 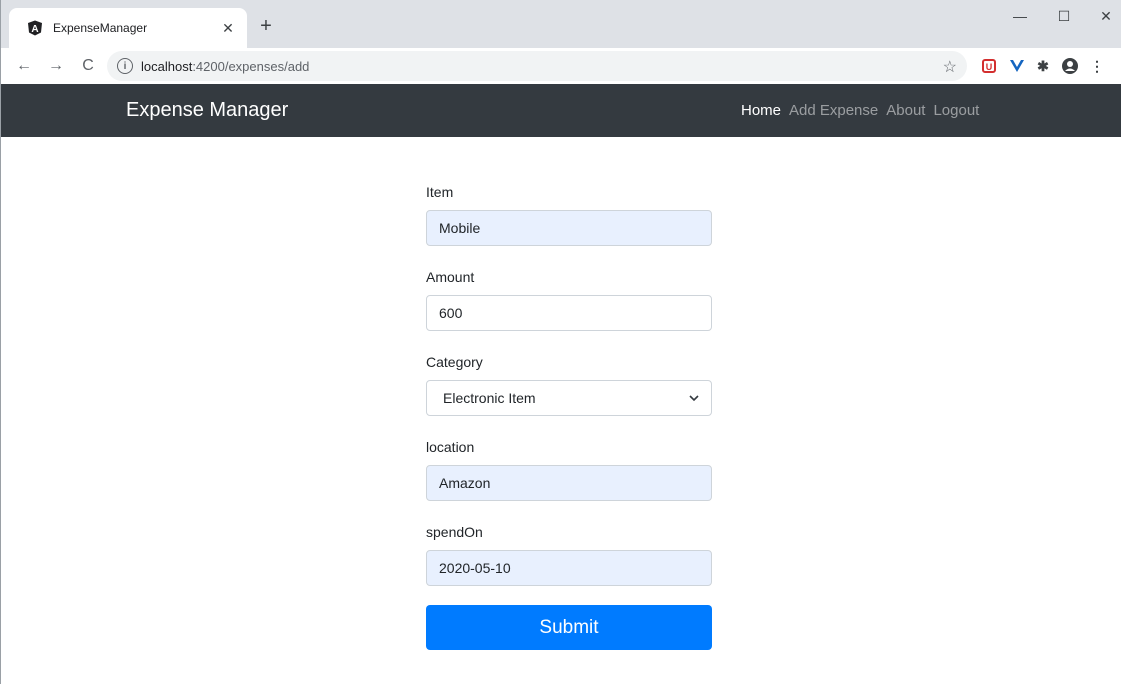 What do you see at coordinates (24, 66) in the screenshot?
I see `back-icon: ←` at bounding box center [24, 66].